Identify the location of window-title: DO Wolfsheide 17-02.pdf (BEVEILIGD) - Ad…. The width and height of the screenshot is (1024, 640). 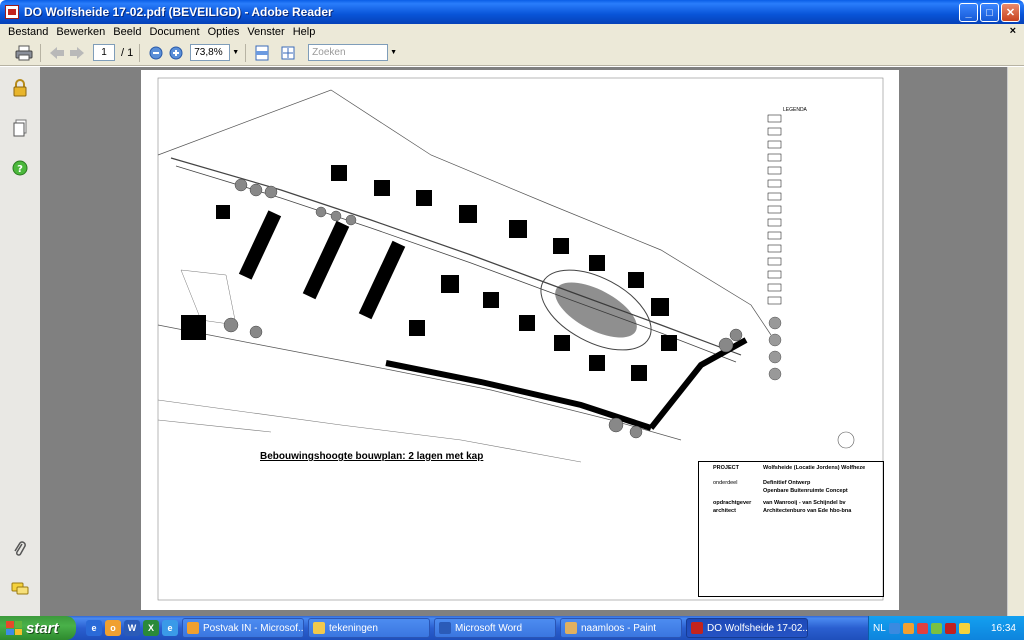
(178, 12).